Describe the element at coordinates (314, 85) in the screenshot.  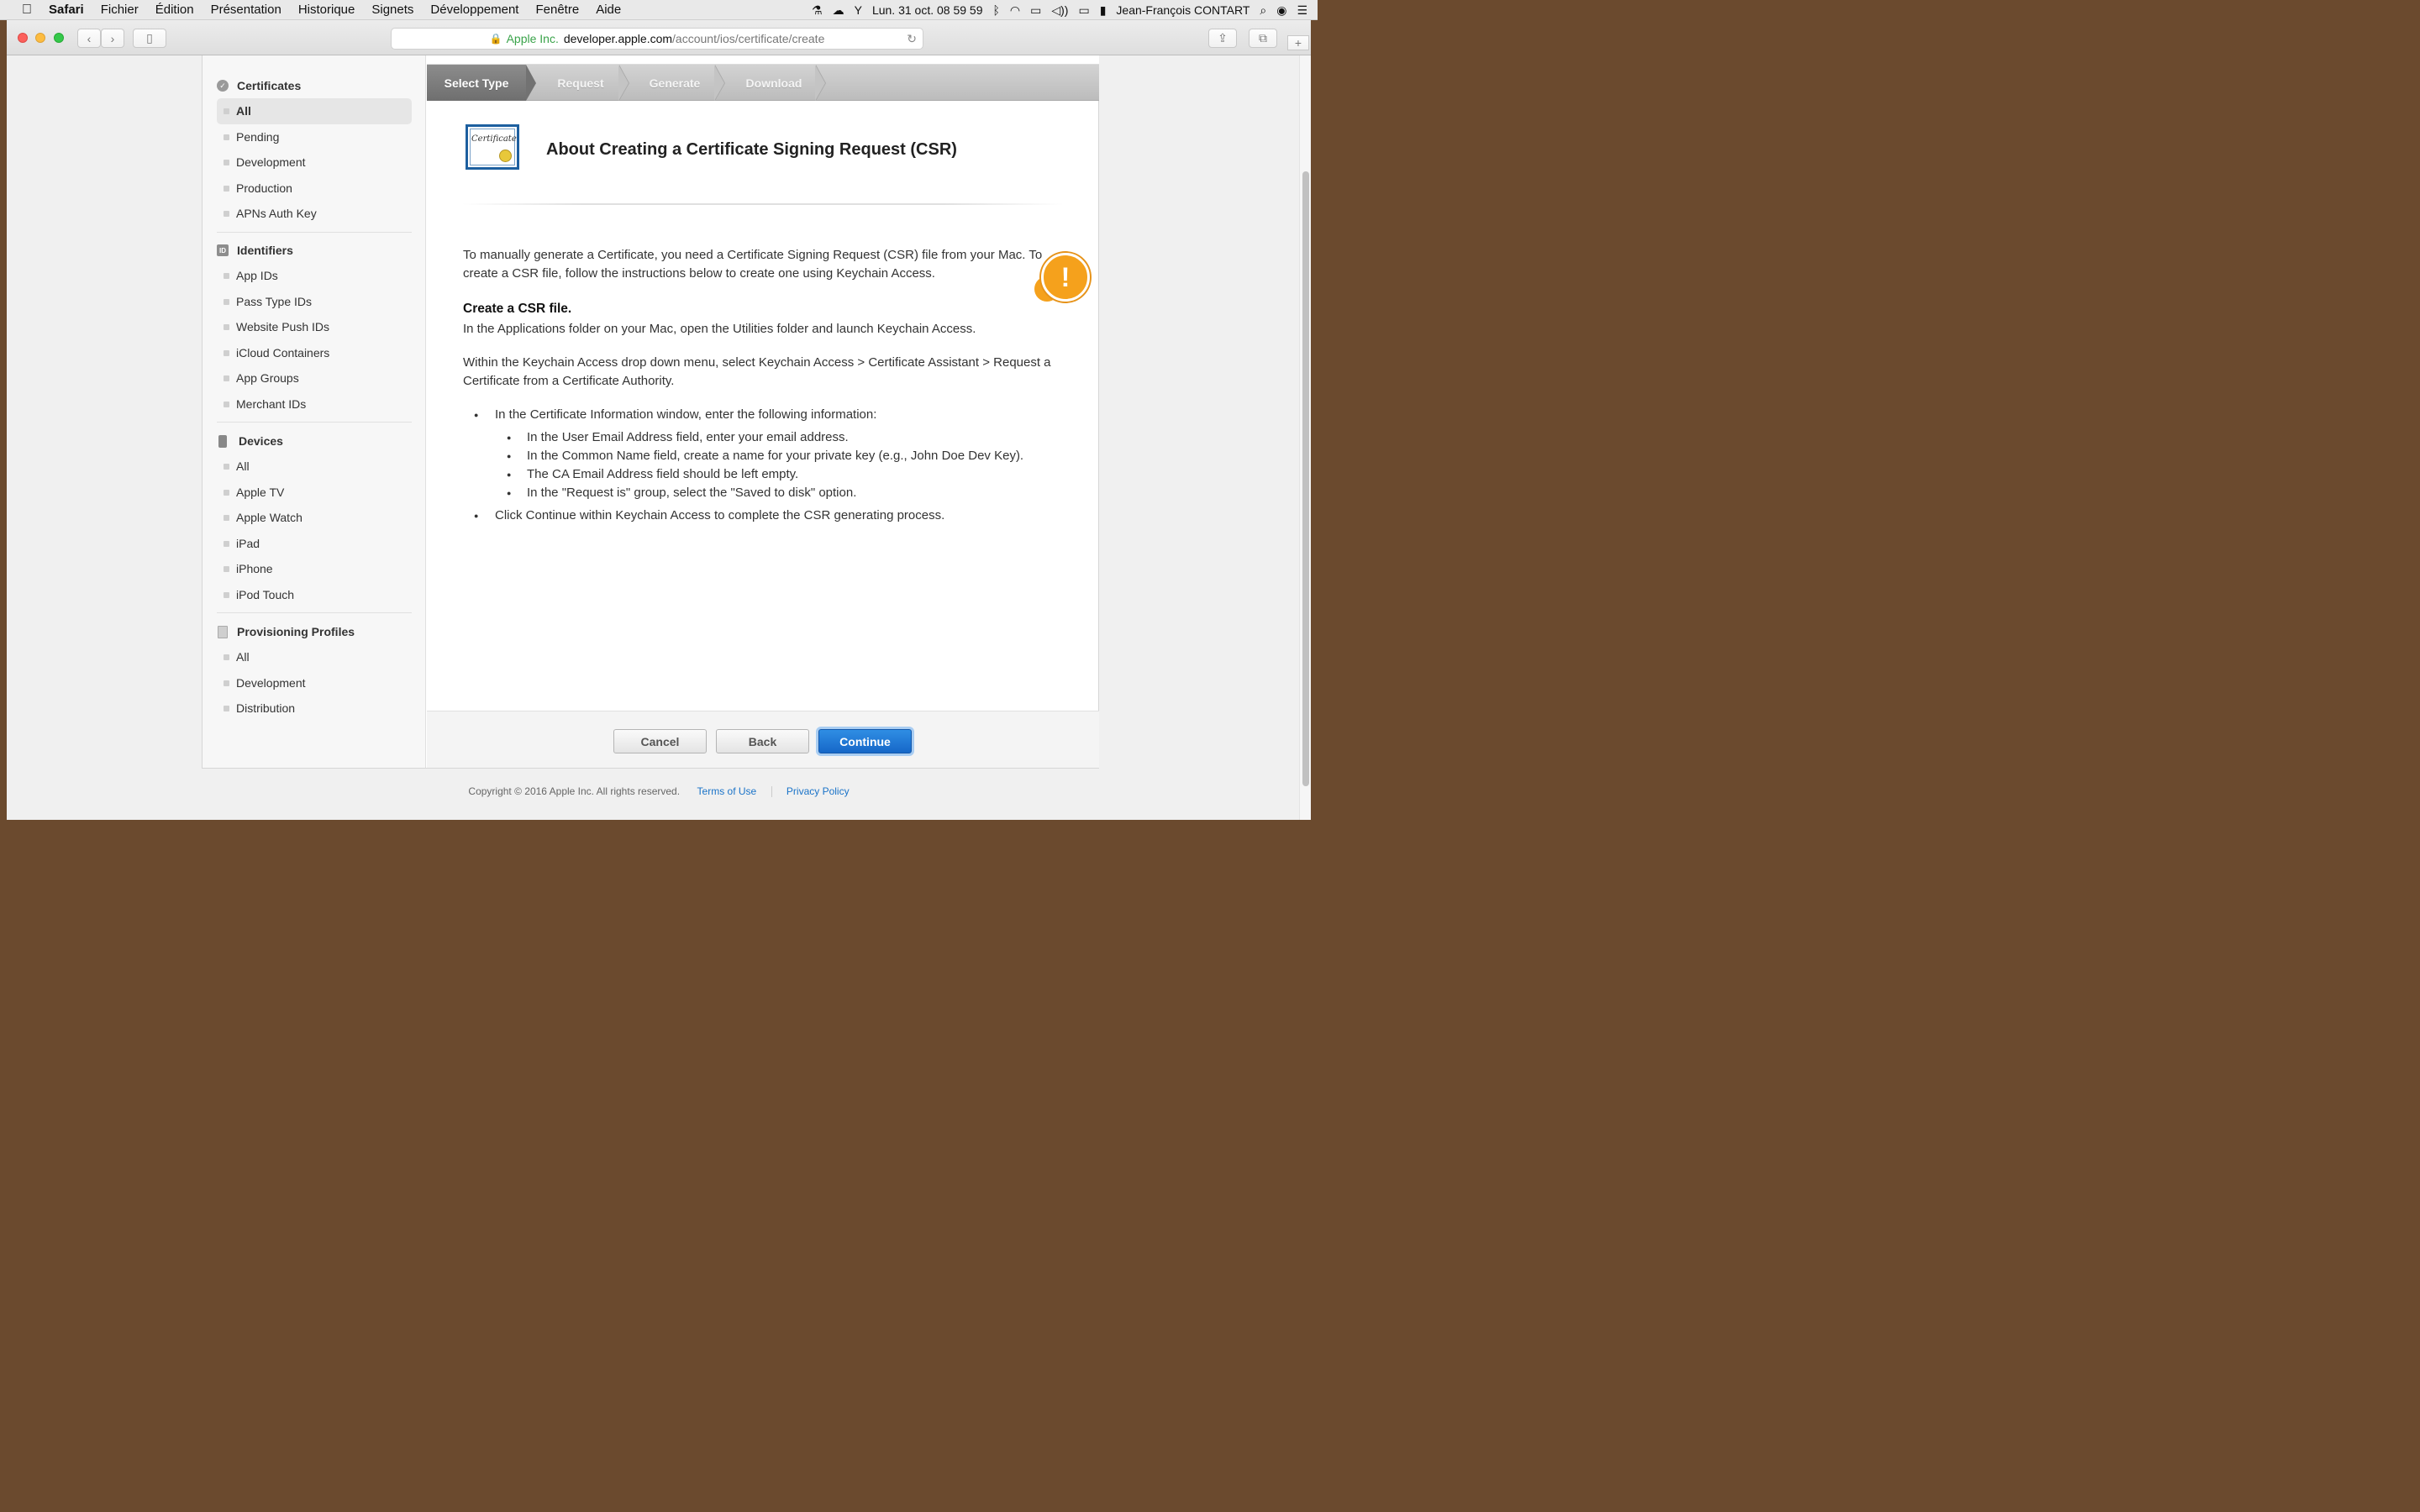
I see `sidebar-heading-certificates: ✓ Certificates` at that location.